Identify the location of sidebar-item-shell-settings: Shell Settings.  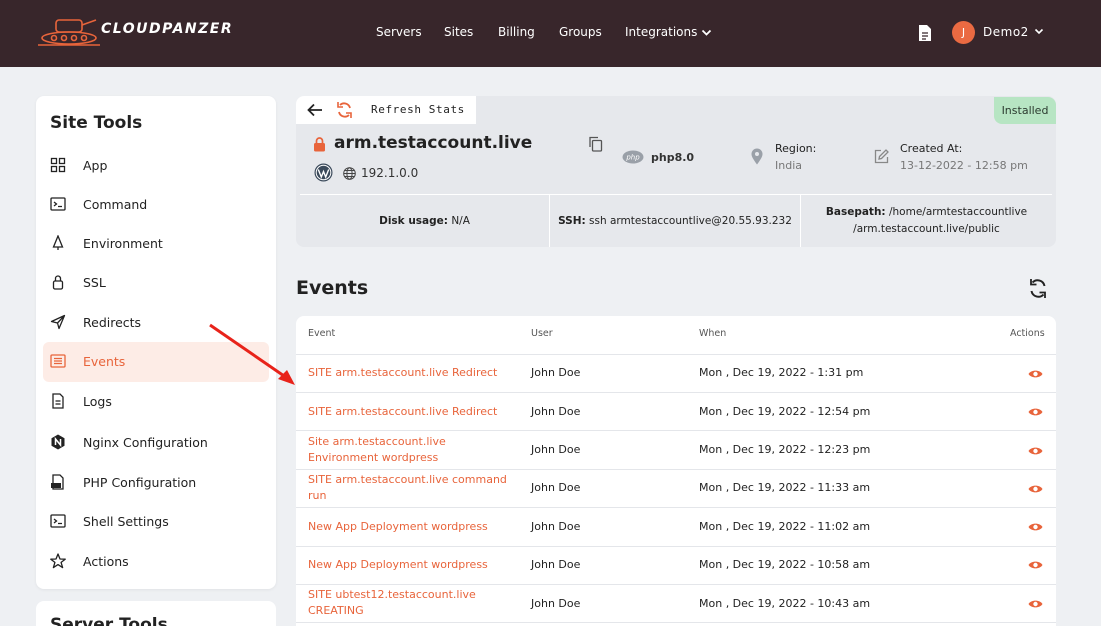
(156, 522).